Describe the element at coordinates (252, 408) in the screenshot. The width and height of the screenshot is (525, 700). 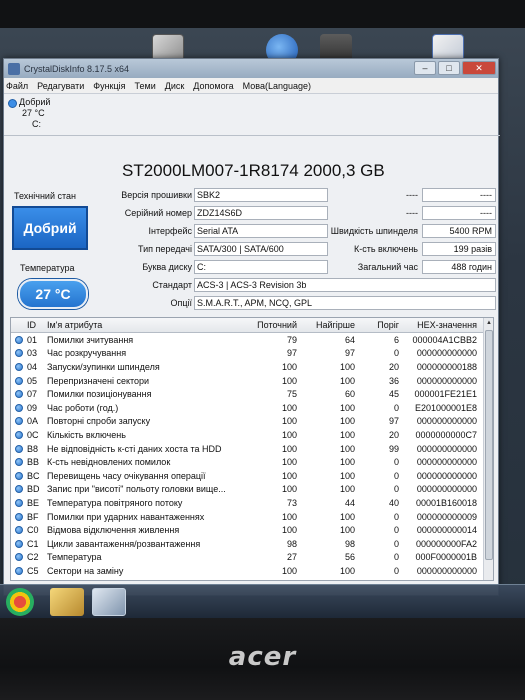
I see `table-row: 09 Час роботи (год.) 100 100 0 E201000001E8` at that location.